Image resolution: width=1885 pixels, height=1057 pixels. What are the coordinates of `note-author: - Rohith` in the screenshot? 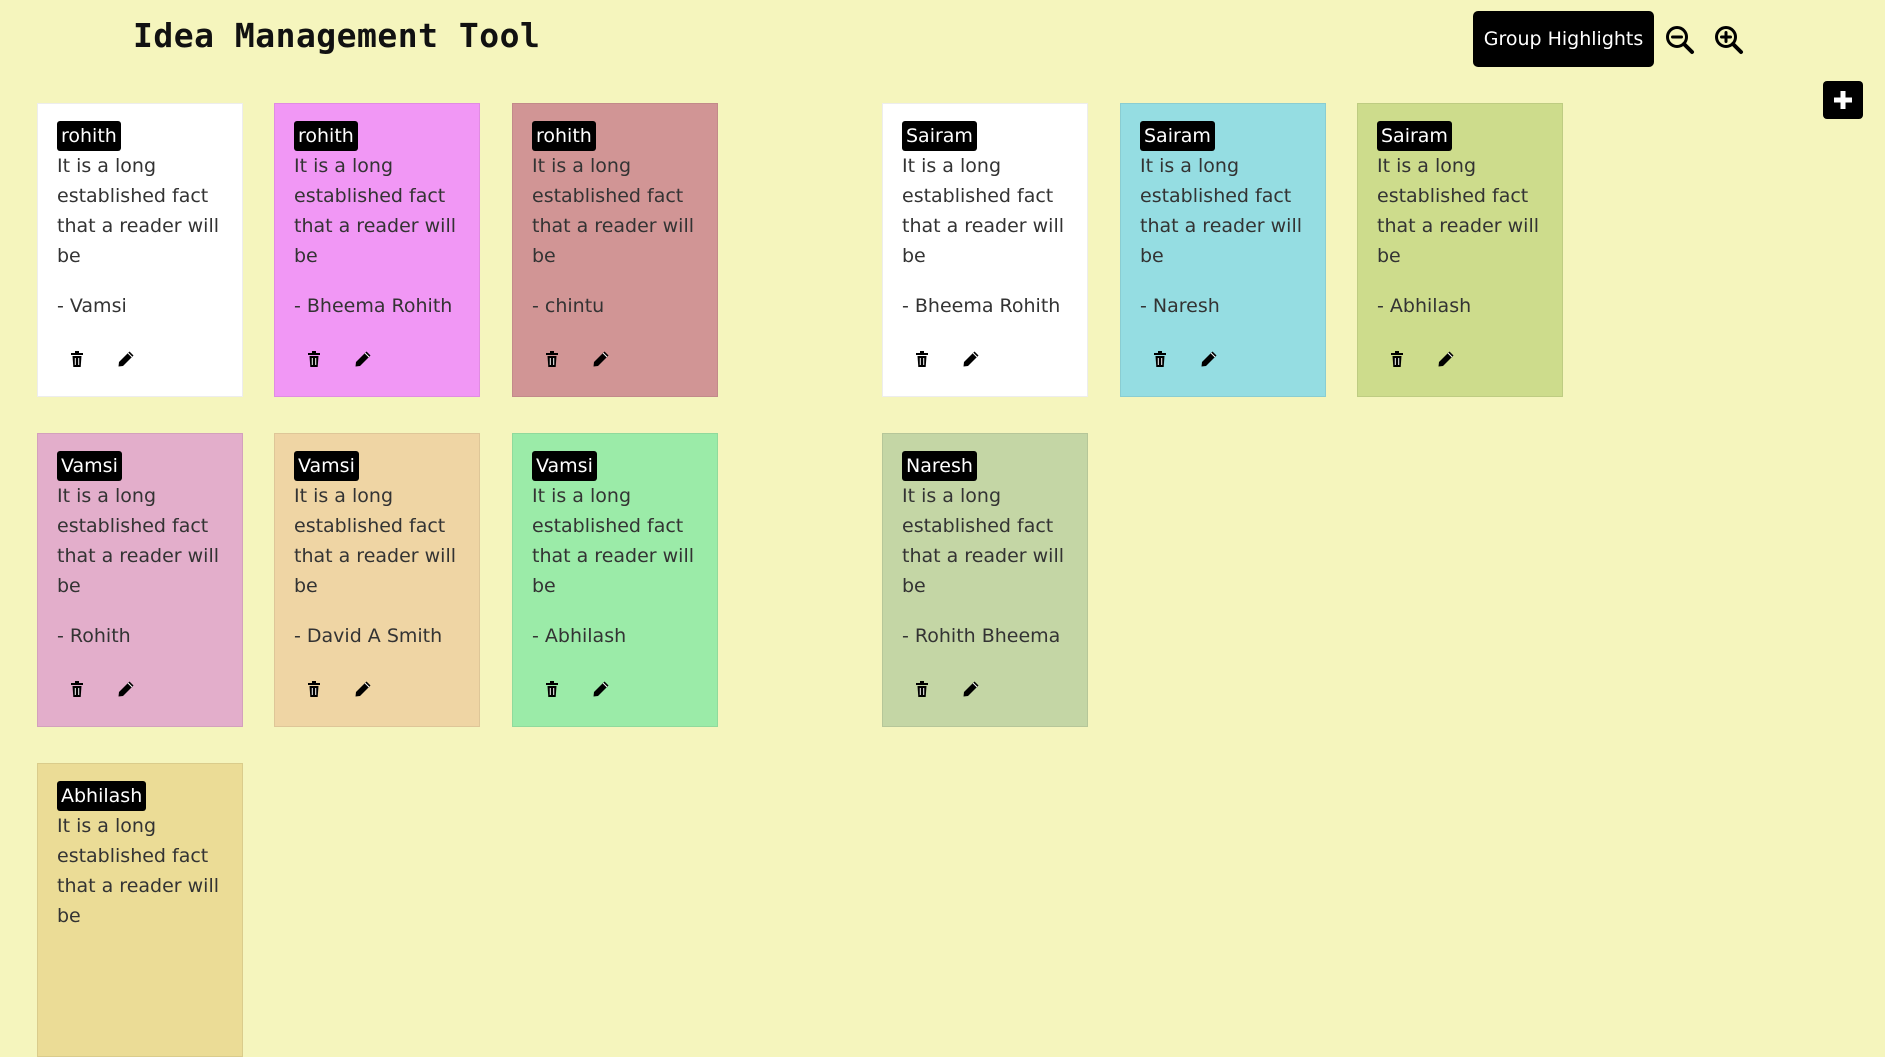 It's located at (94, 636).